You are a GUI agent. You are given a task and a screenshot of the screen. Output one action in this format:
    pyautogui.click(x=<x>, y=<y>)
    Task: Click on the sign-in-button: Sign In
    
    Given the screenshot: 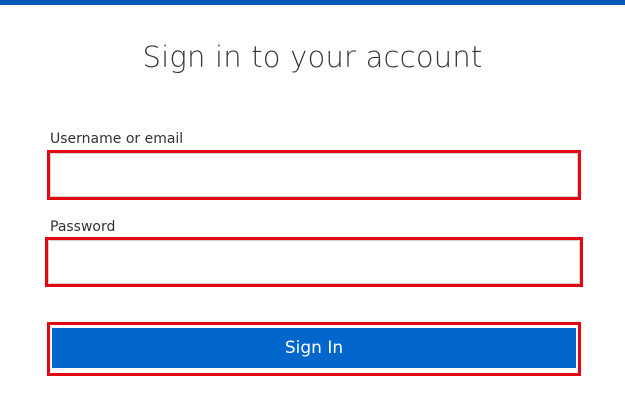 What is the action you would take?
    pyautogui.click(x=314, y=348)
    